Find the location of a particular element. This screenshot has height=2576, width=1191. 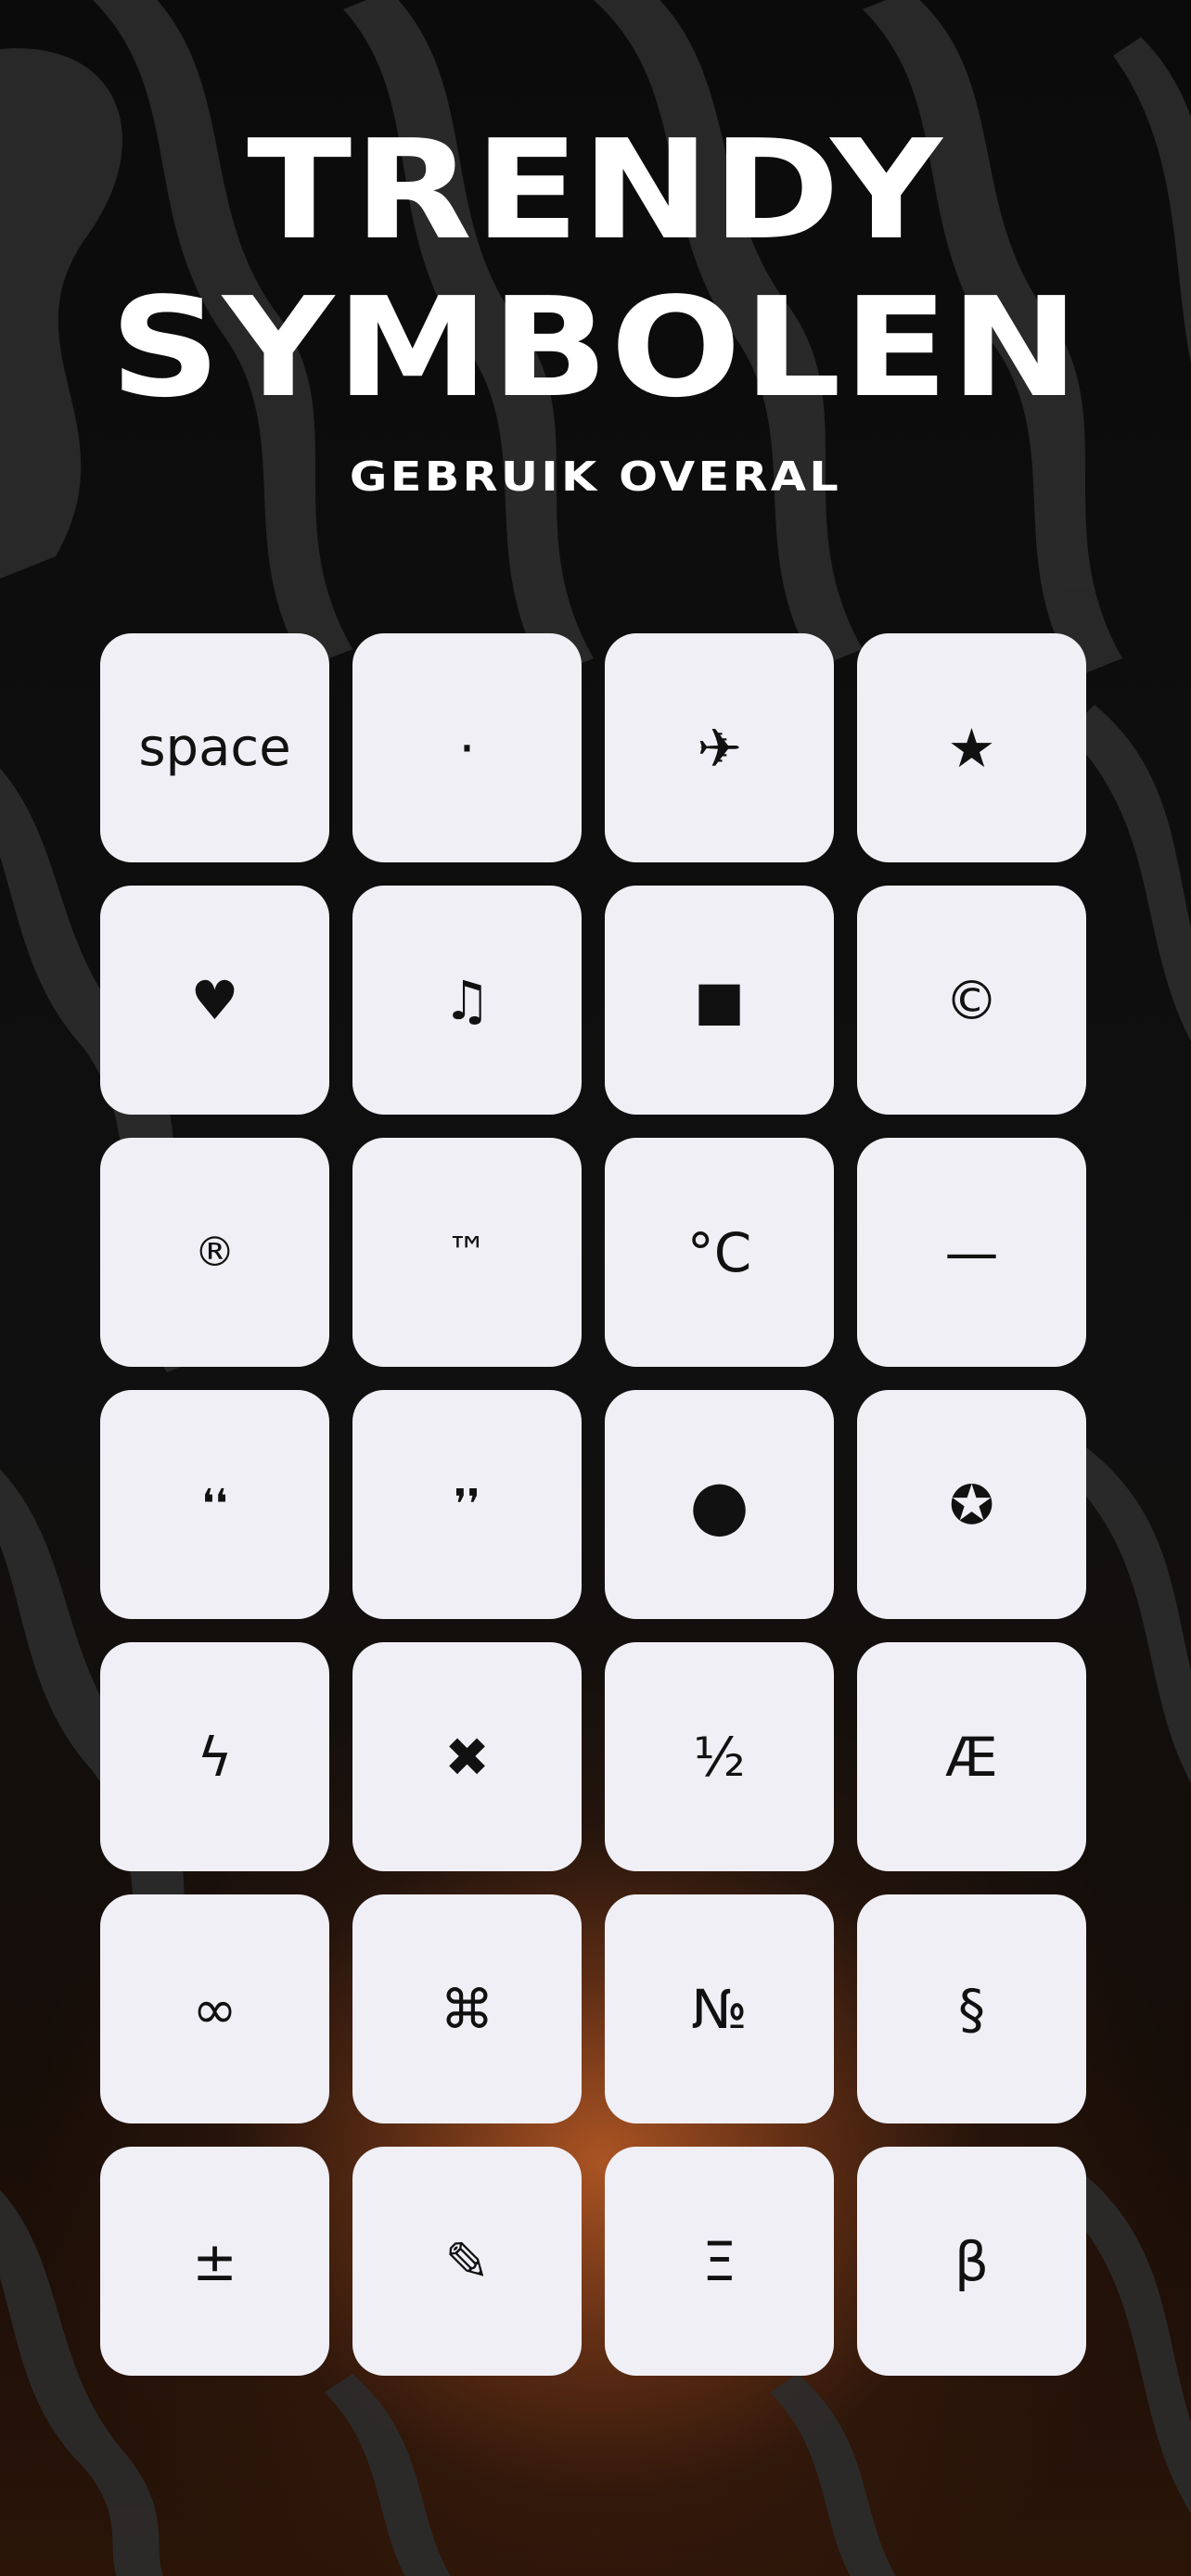

symbol-key-celsius: °C is located at coordinates (719, 1252).